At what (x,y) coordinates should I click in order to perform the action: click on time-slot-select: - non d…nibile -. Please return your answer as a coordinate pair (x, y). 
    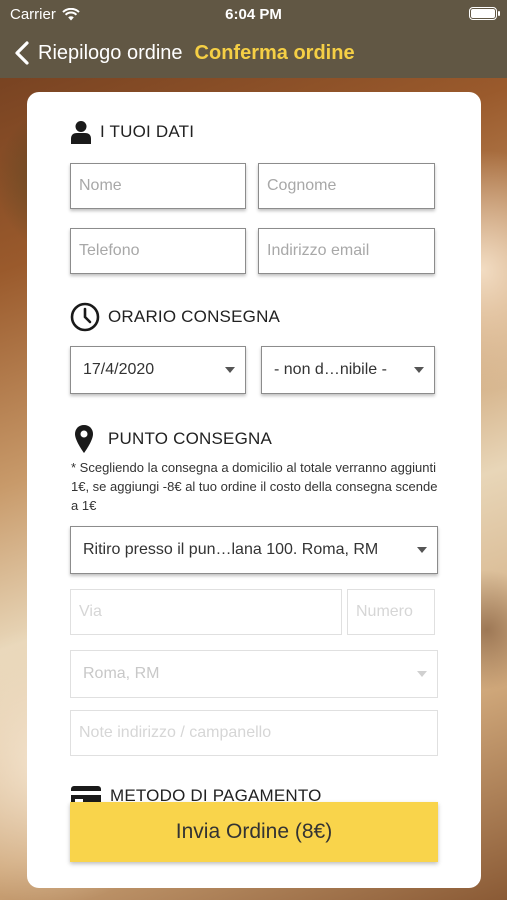
    Looking at the image, I should click on (348, 370).